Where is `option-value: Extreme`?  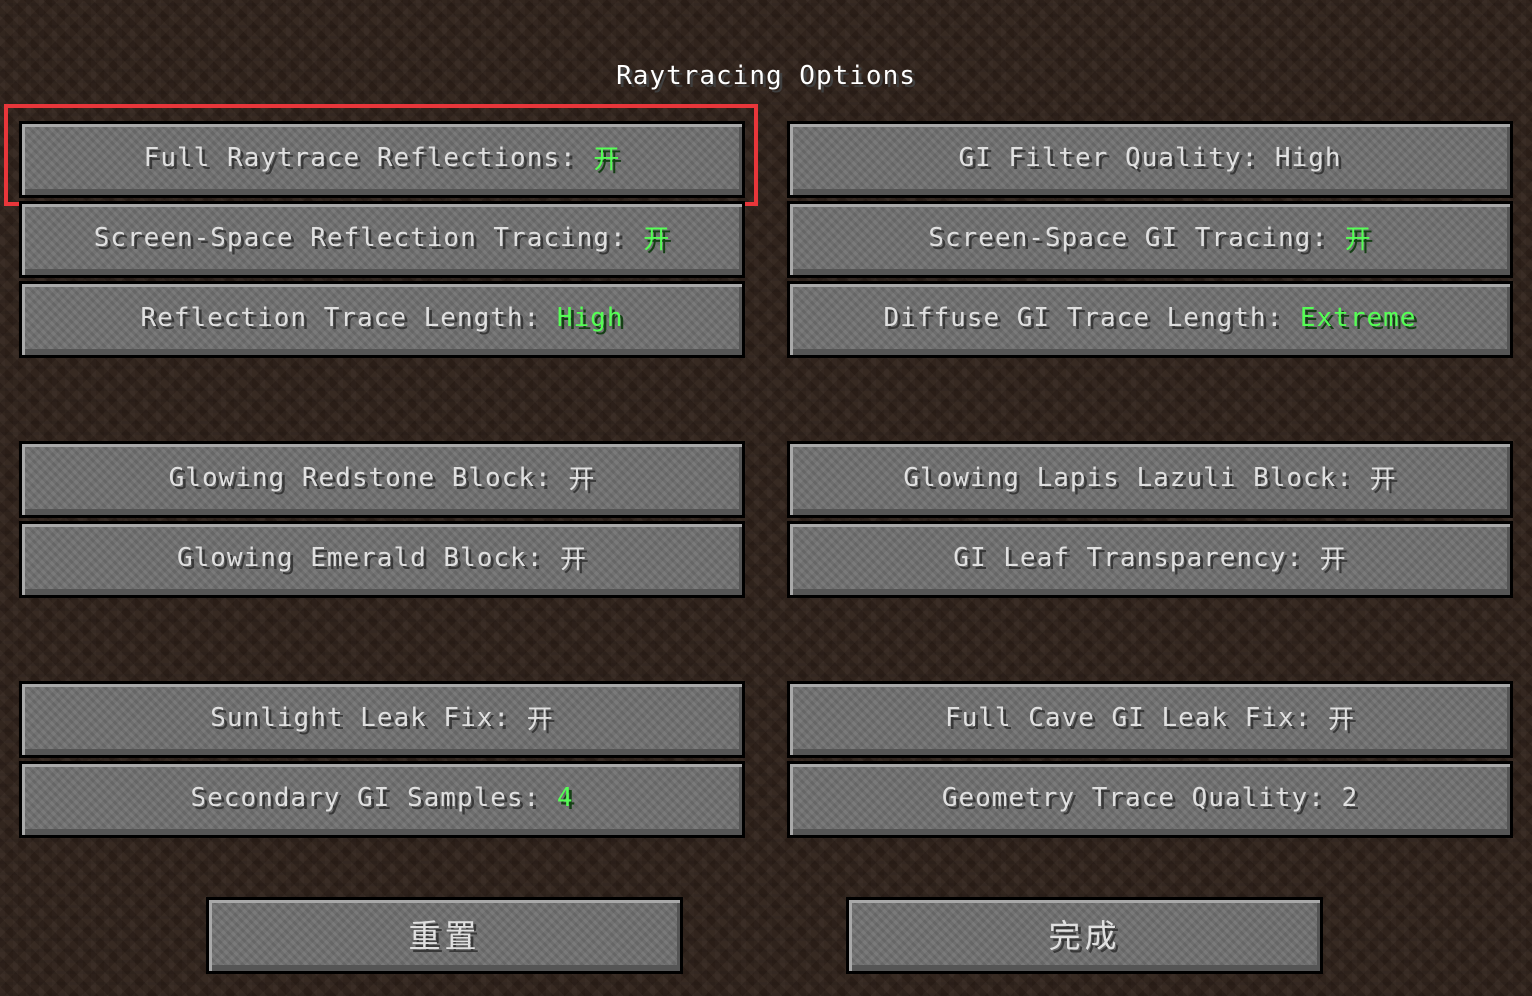 option-value: Extreme is located at coordinates (1358, 317).